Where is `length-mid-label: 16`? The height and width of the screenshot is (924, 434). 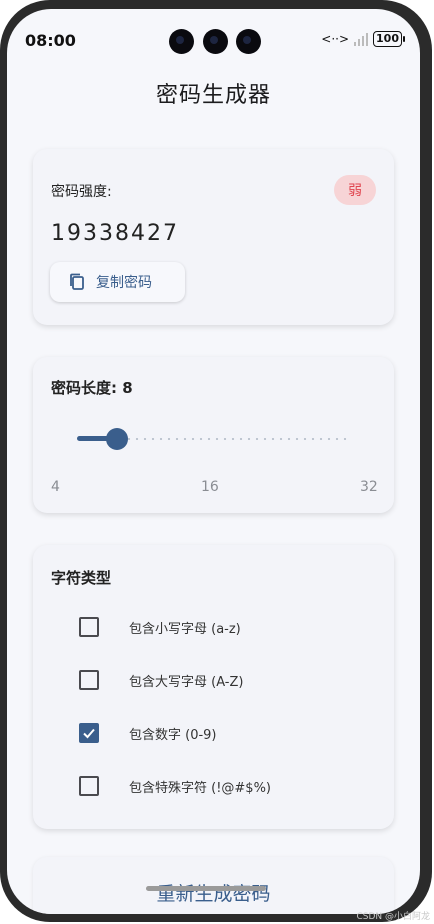
length-mid-label: 16 is located at coordinates (210, 487).